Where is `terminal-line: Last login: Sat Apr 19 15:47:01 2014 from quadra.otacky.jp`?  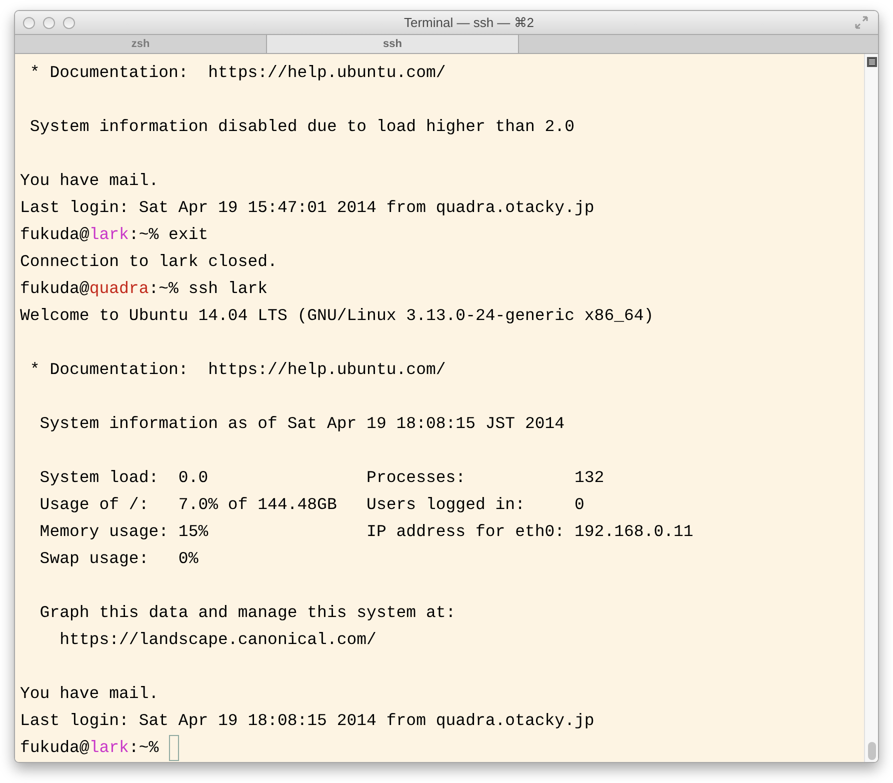 terminal-line: Last login: Sat Apr 19 15:47:01 2014 from quadra.otacky.jp is located at coordinates (307, 208).